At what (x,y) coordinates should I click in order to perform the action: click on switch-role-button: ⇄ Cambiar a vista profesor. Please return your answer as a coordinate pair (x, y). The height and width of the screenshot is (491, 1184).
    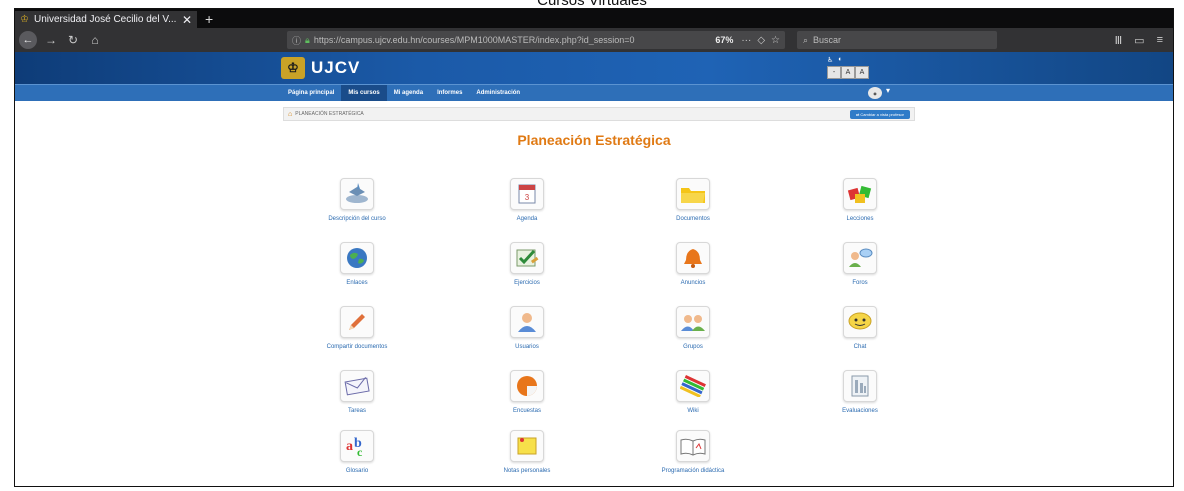
    Looking at the image, I should click on (879, 114).